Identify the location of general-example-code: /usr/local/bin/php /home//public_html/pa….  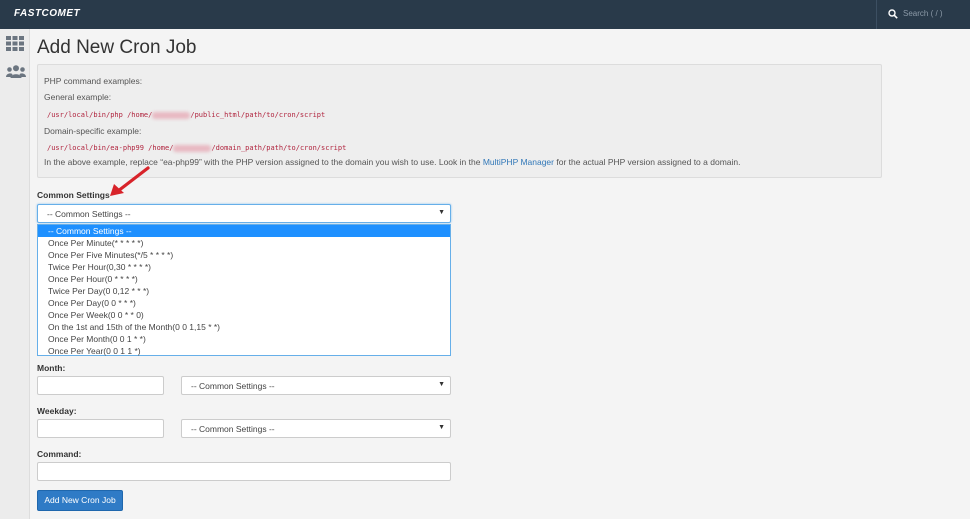
(186, 115).